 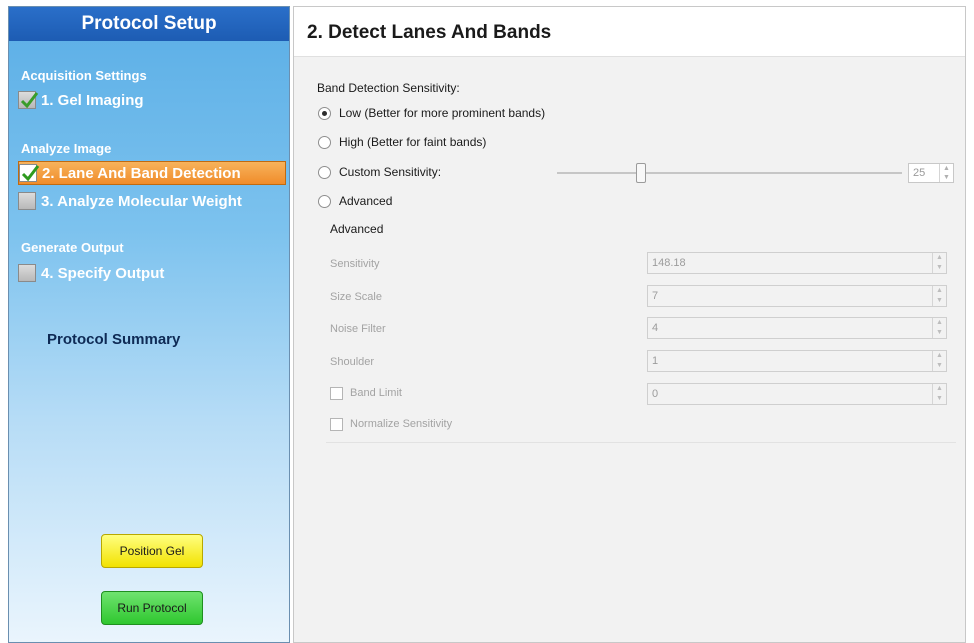 What do you see at coordinates (84, 75) in the screenshot?
I see `group-acquisition-settings: Acquisition Settings` at bounding box center [84, 75].